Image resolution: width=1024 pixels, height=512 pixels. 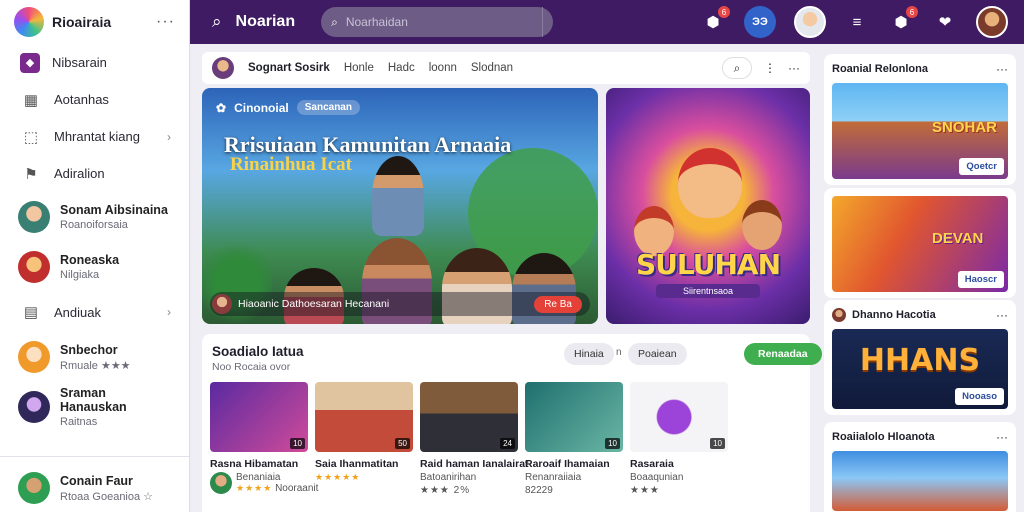 I want to click on video-card: 10 Raroaif Ihamaian Renanraiiaia 82229, so click(x=574, y=439).